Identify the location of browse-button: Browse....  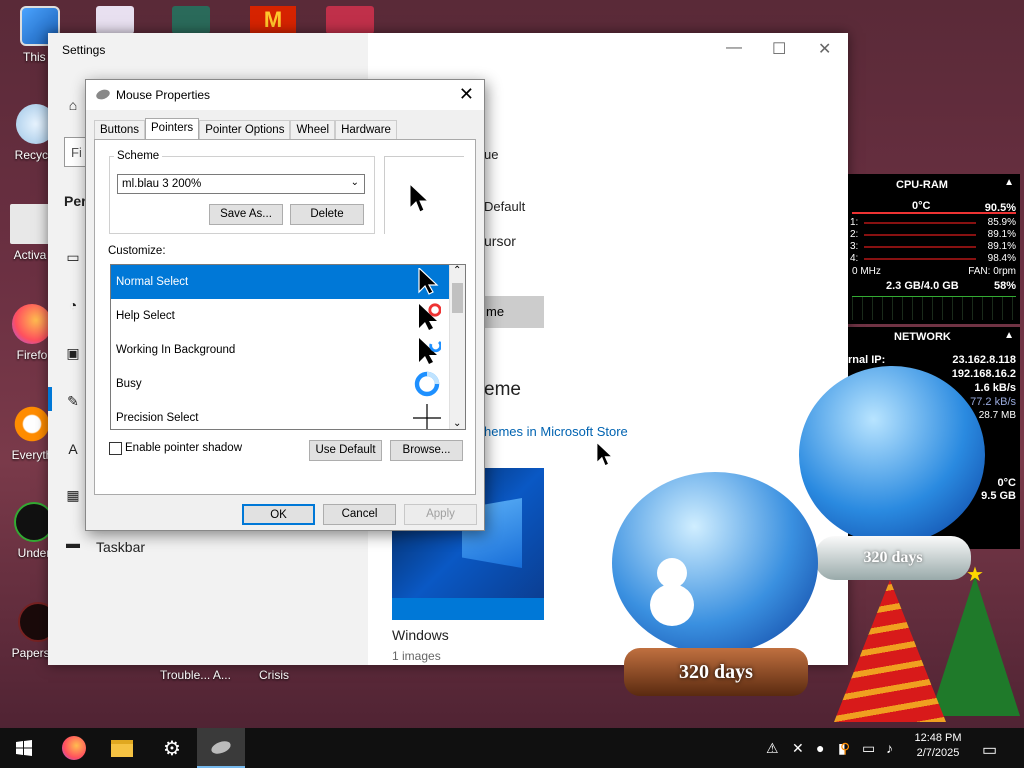
(426, 450).